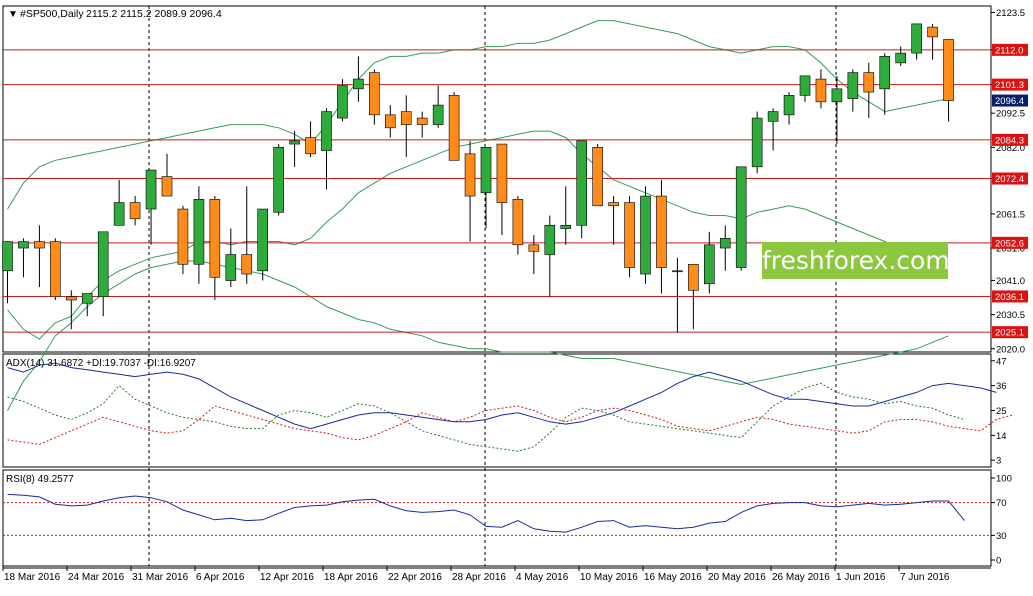 The image size is (1033, 596). What do you see at coordinates (1001, 503) in the screenshot?
I see `rsi-tick-label: 70` at bounding box center [1001, 503].